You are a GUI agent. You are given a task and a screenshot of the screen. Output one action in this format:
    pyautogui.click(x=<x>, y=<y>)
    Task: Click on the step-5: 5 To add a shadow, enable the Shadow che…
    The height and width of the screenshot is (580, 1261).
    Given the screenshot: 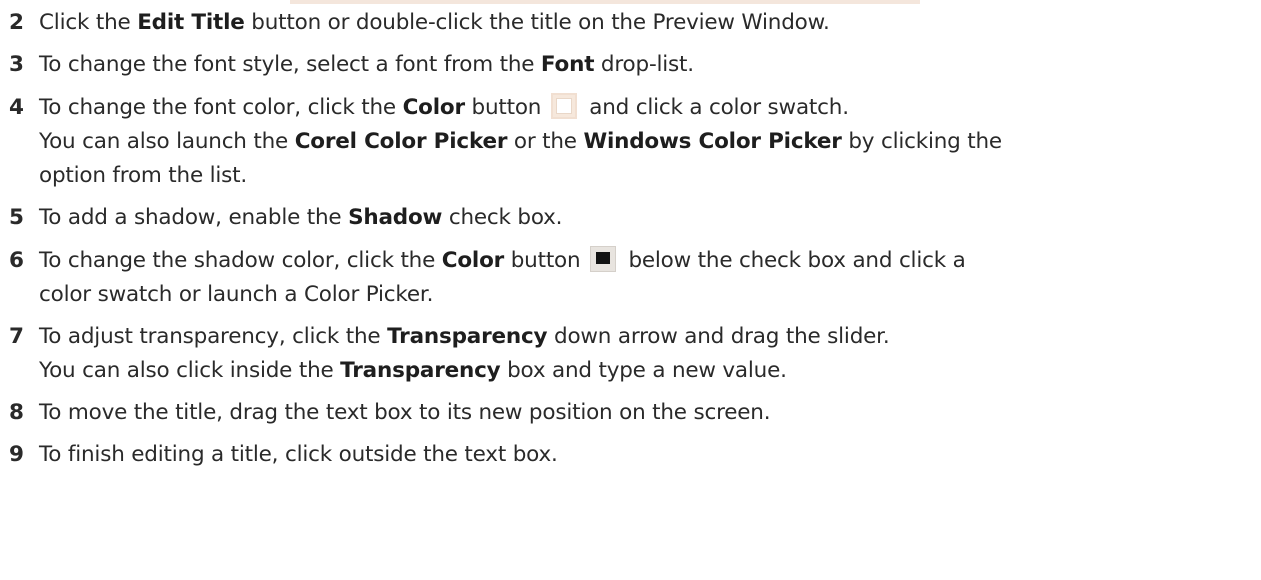 What is the action you would take?
    pyautogui.click(x=629, y=218)
    